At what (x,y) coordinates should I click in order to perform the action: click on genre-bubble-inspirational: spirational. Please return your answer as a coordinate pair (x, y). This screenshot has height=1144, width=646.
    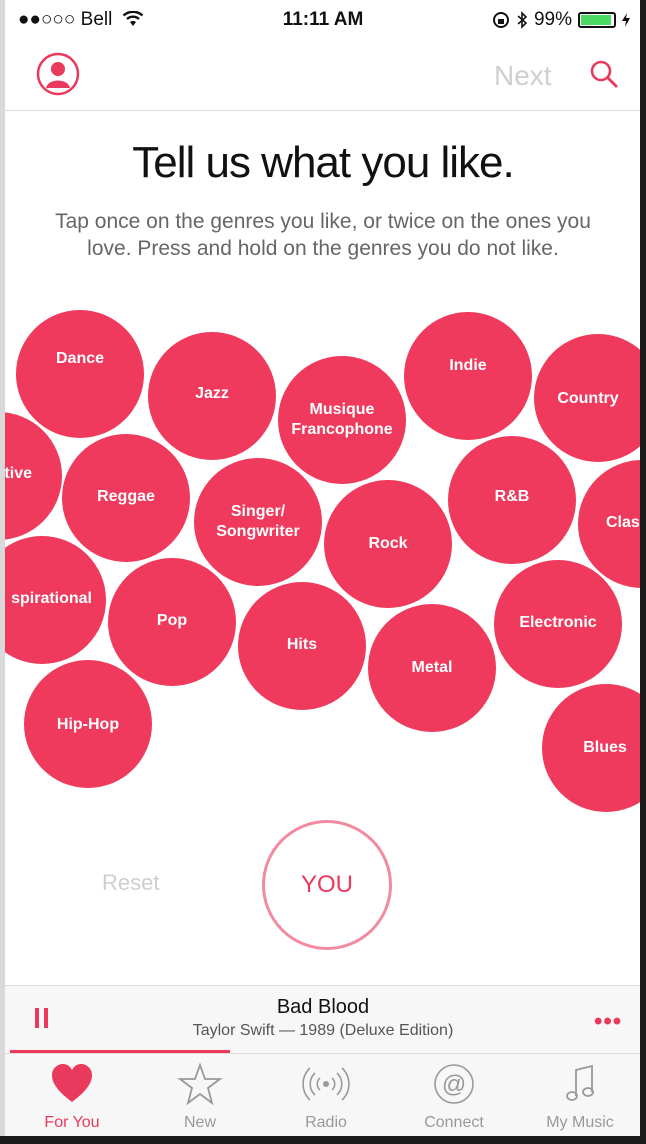
    Looking at the image, I should click on (53, 600).